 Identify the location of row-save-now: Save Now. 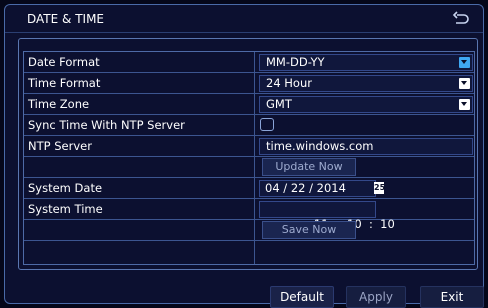
(249, 230).